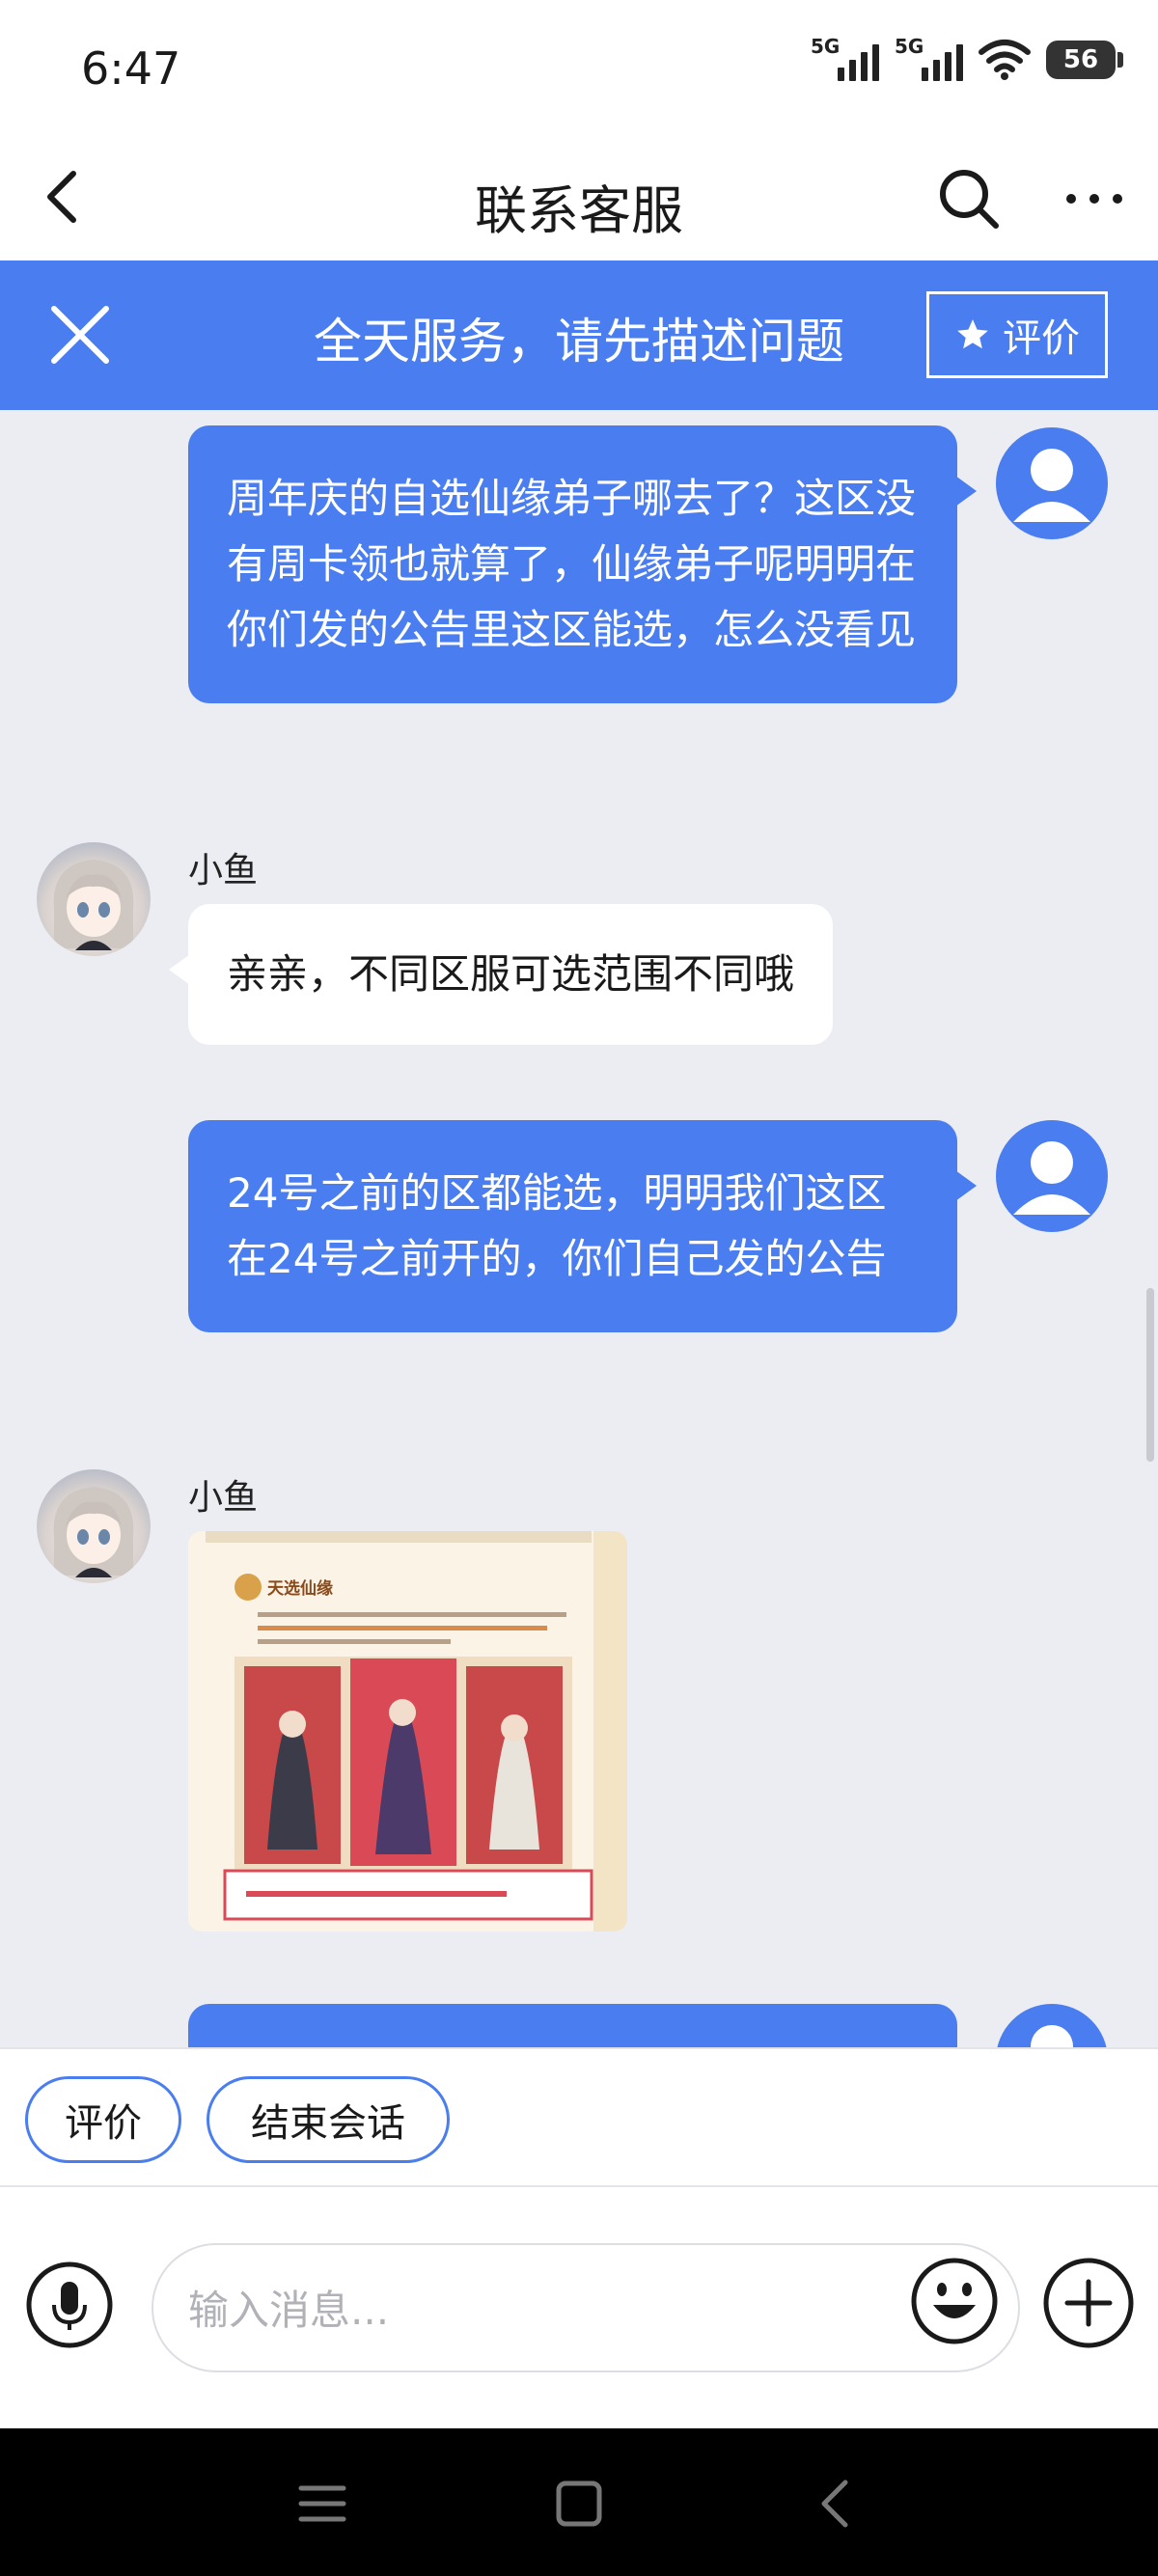 The width and height of the screenshot is (1158, 2576). I want to click on rate-chip: 评价, so click(103, 2119).